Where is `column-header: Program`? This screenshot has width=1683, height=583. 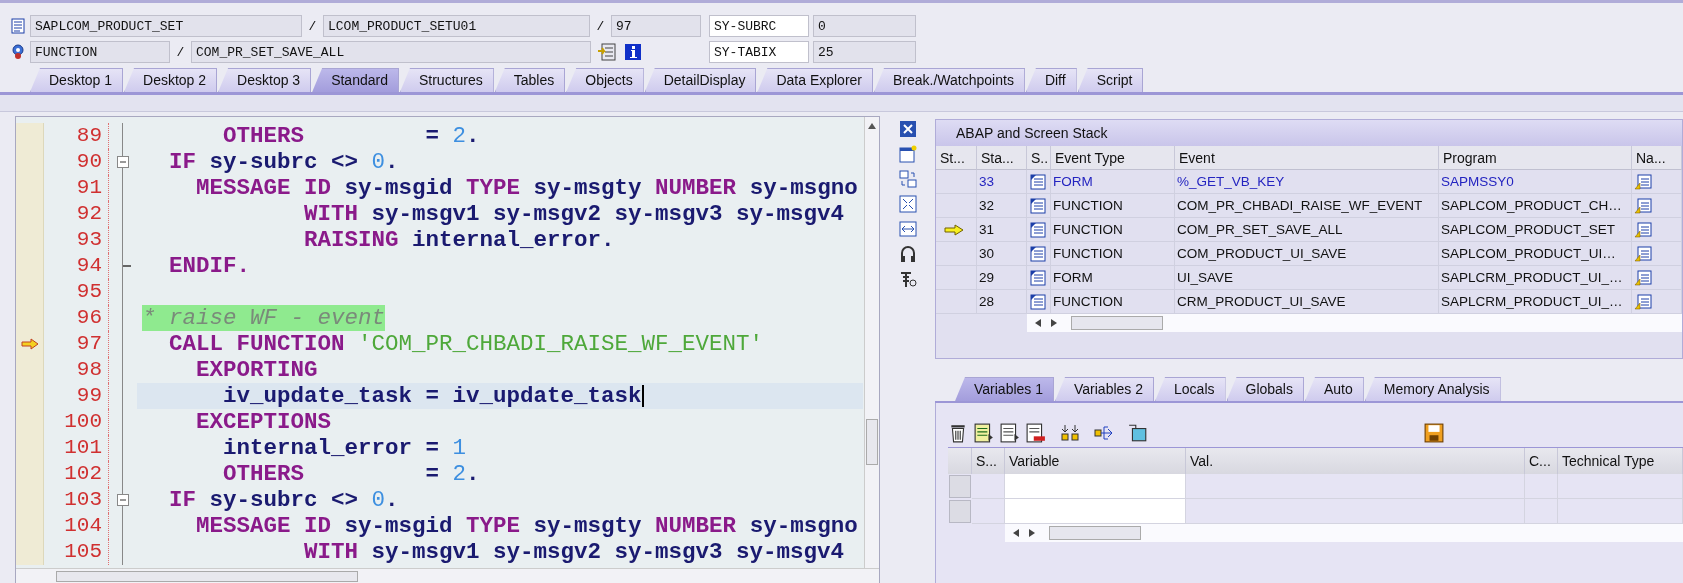 column-header: Program is located at coordinates (1535, 158).